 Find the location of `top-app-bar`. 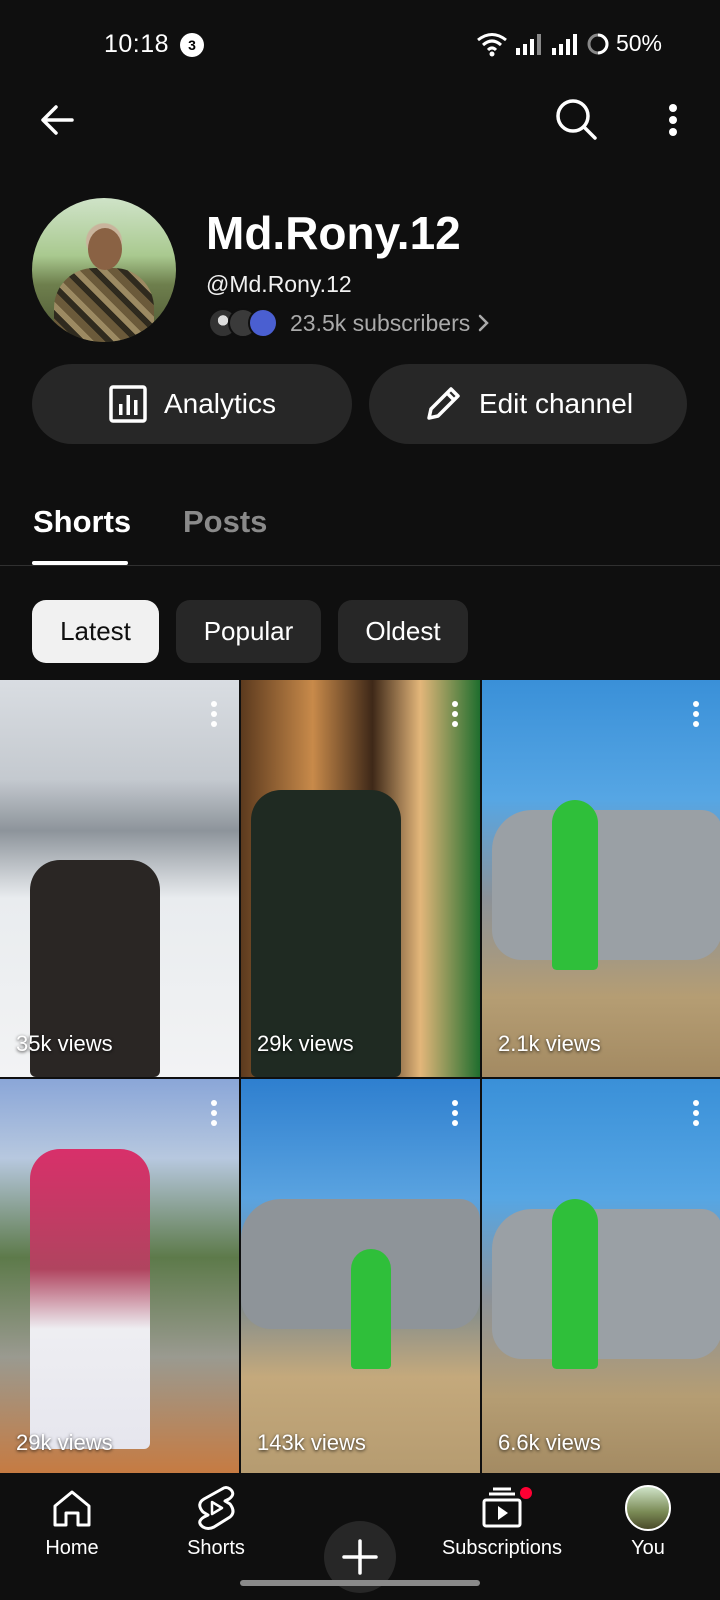

top-app-bar is located at coordinates (360, 120).